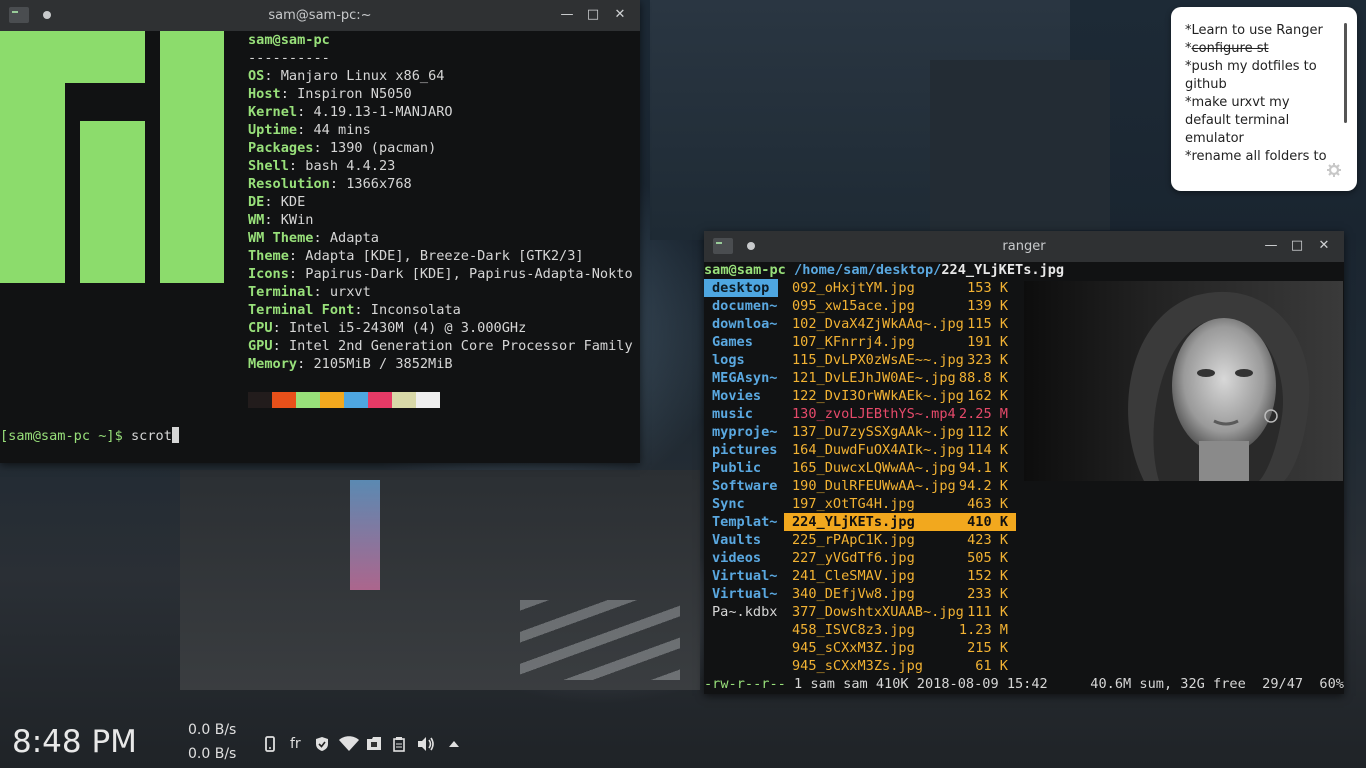 The height and width of the screenshot is (768, 1366). I want to click on directory-item: documen~, so click(741, 306).